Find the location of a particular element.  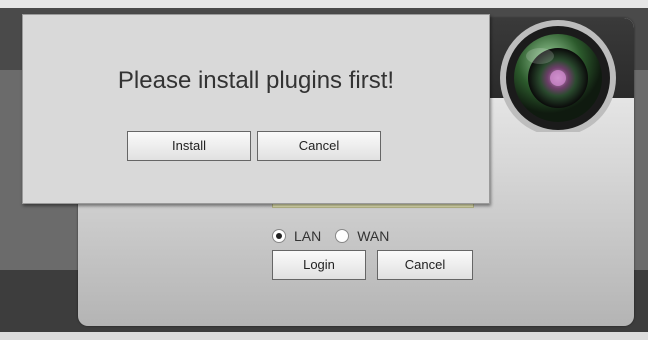

login-button: Login is located at coordinates (319, 265).